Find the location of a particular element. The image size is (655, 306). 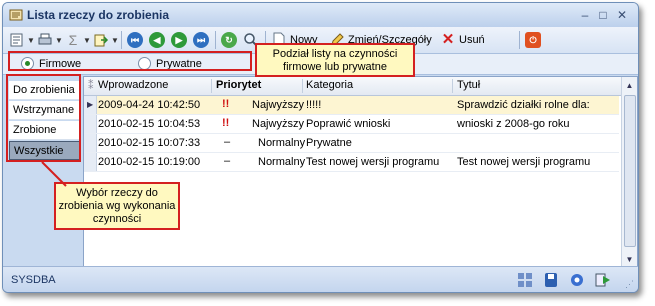

delete-button-label: Usuń is located at coordinates (472, 40).